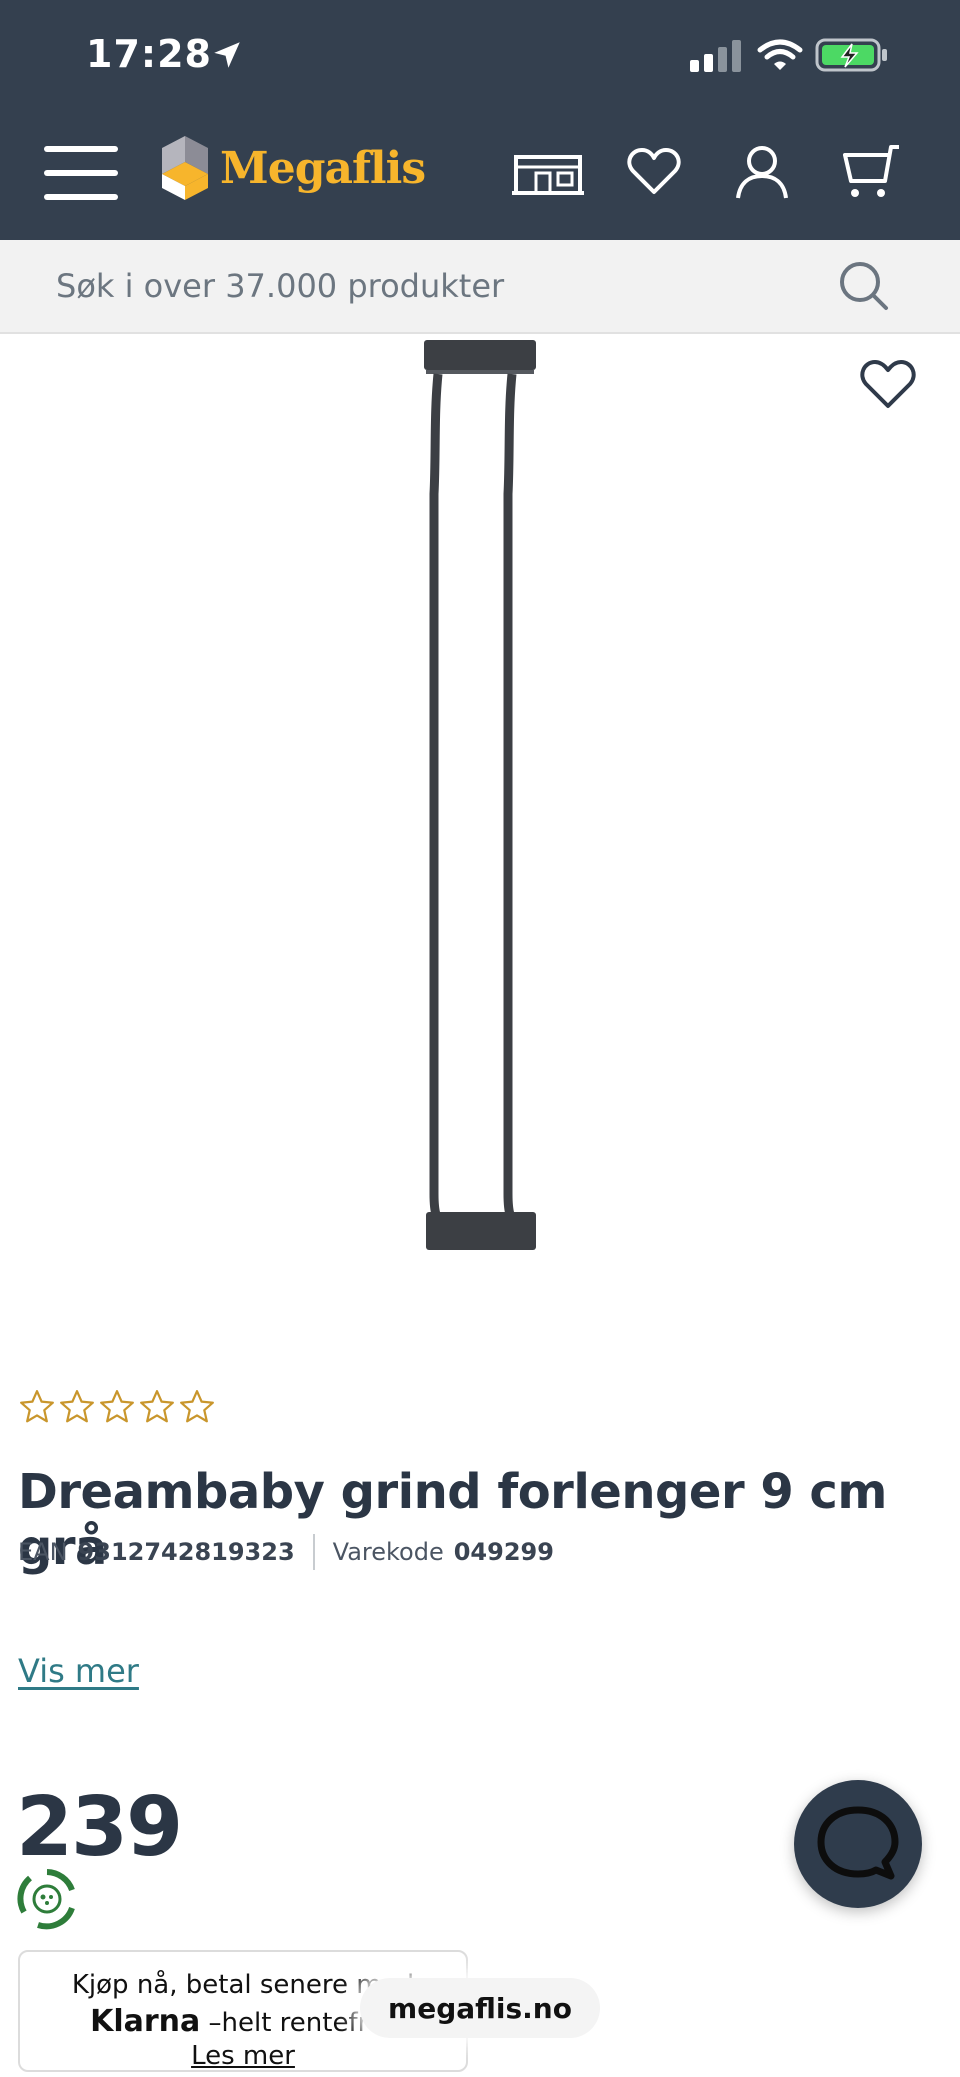 The image size is (960, 2077). Describe the element at coordinates (149, 54) in the screenshot. I see `status-time: 17:28` at that location.